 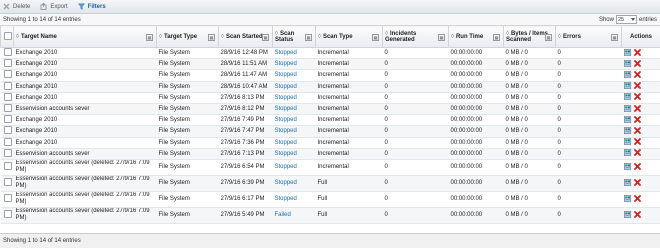 What do you see at coordinates (188, 37) in the screenshot?
I see `column-header-target-type: ◊Target Type▤` at bounding box center [188, 37].